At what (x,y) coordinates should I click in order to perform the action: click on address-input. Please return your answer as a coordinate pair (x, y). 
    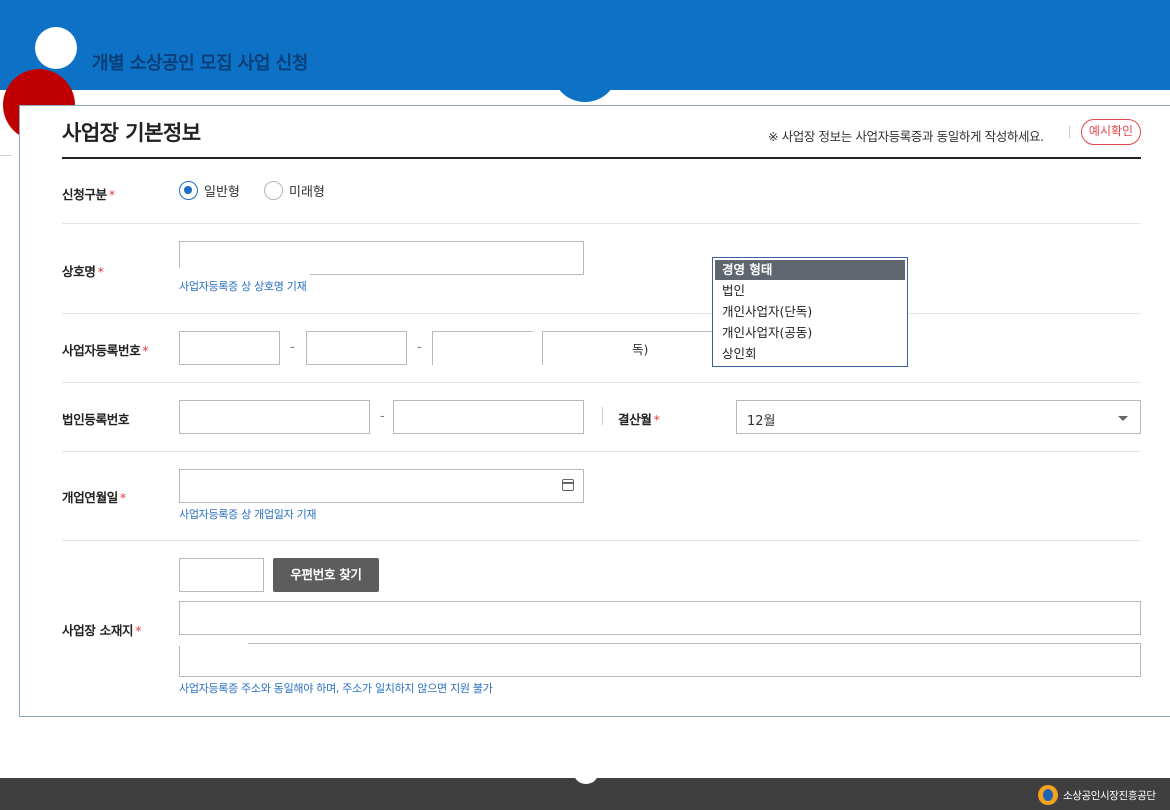
    Looking at the image, I should click on (660, 618).